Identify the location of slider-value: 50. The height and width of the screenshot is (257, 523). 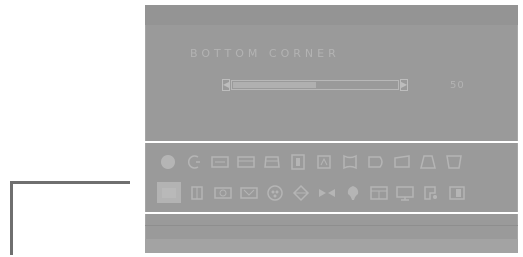
(457, 85).